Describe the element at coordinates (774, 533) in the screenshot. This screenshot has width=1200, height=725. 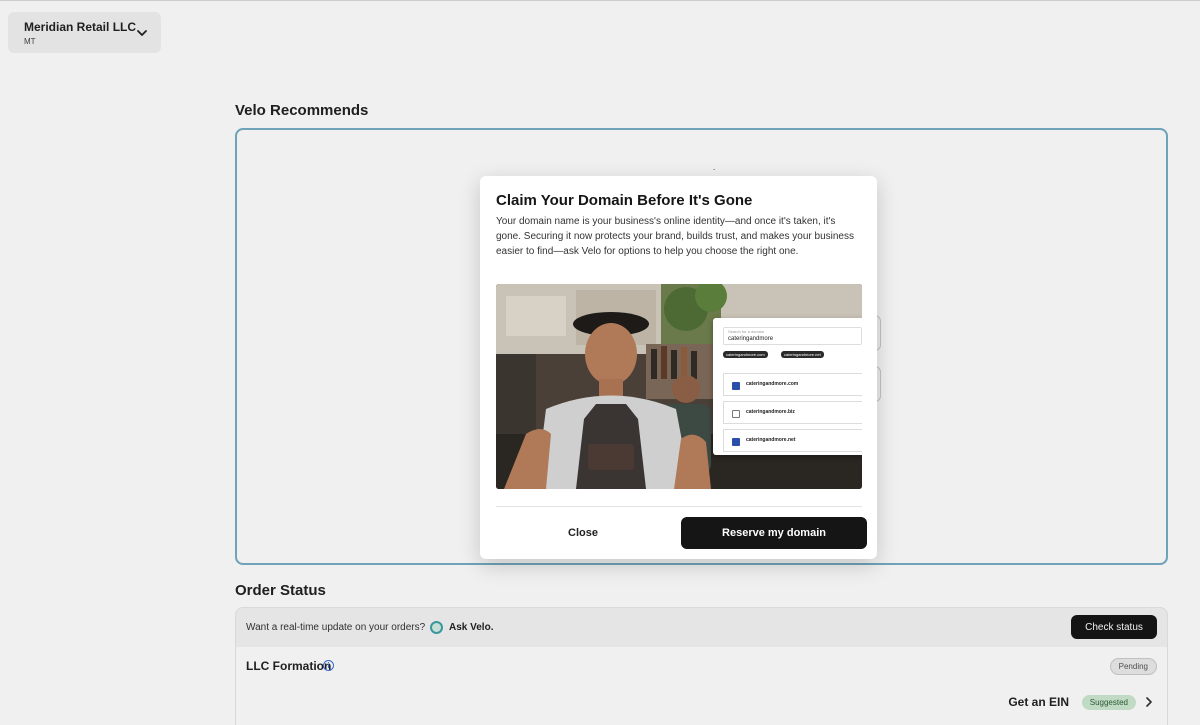
I see `reserve-domain-button: Reserve my domain` at that location.